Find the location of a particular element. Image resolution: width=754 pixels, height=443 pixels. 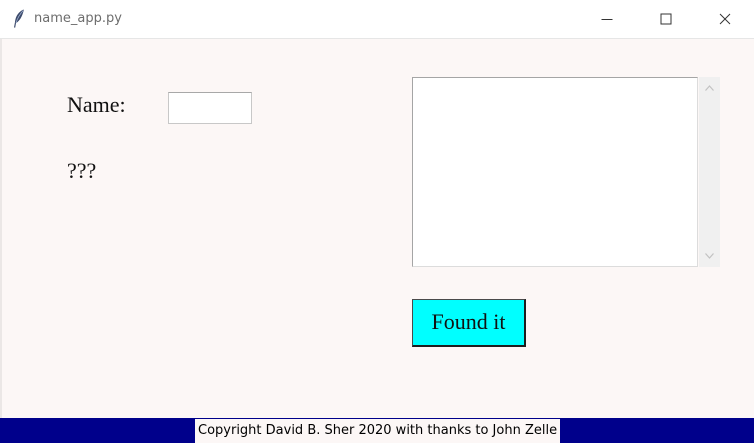

maximize-icon is located at coordinates (666, 19).